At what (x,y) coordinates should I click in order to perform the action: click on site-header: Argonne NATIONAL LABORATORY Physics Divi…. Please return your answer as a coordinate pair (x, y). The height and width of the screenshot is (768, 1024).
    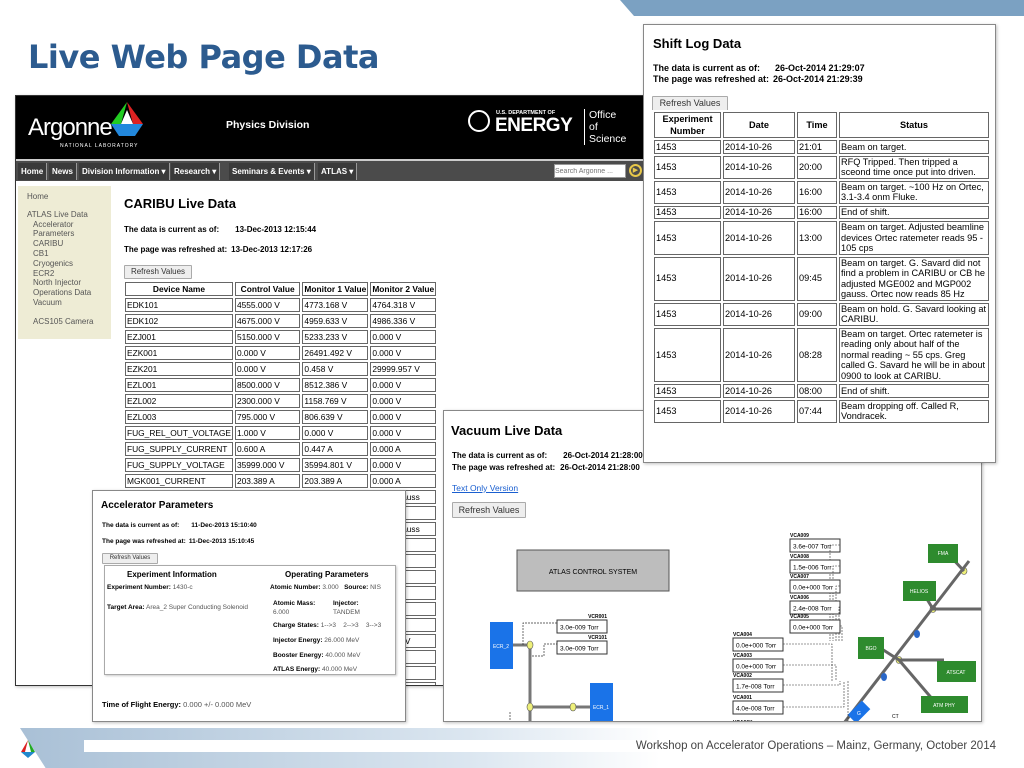
    Looking at the image, I should click on (335, 127).